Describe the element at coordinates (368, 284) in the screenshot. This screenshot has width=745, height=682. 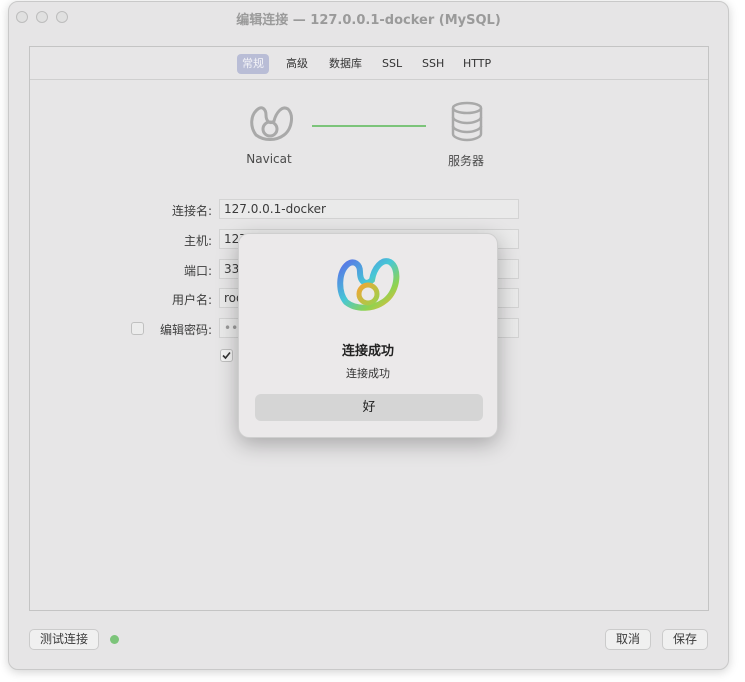
I see `navicat-app-icon` at that location.